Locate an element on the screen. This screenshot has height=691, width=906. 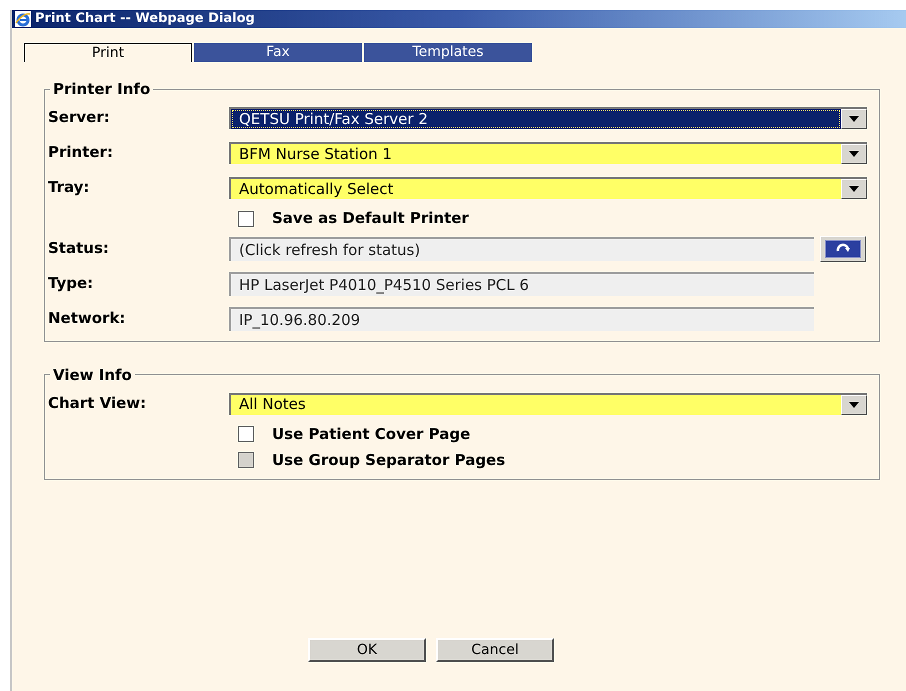
field-label: Type: is located at coordinates (71, 283).